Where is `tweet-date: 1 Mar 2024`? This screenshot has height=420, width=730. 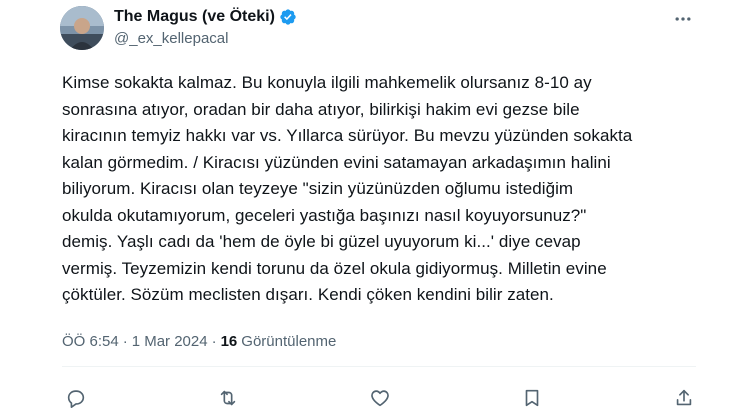
tweet-date: 1 Mar 2024 is located at coordinates (170, 341).